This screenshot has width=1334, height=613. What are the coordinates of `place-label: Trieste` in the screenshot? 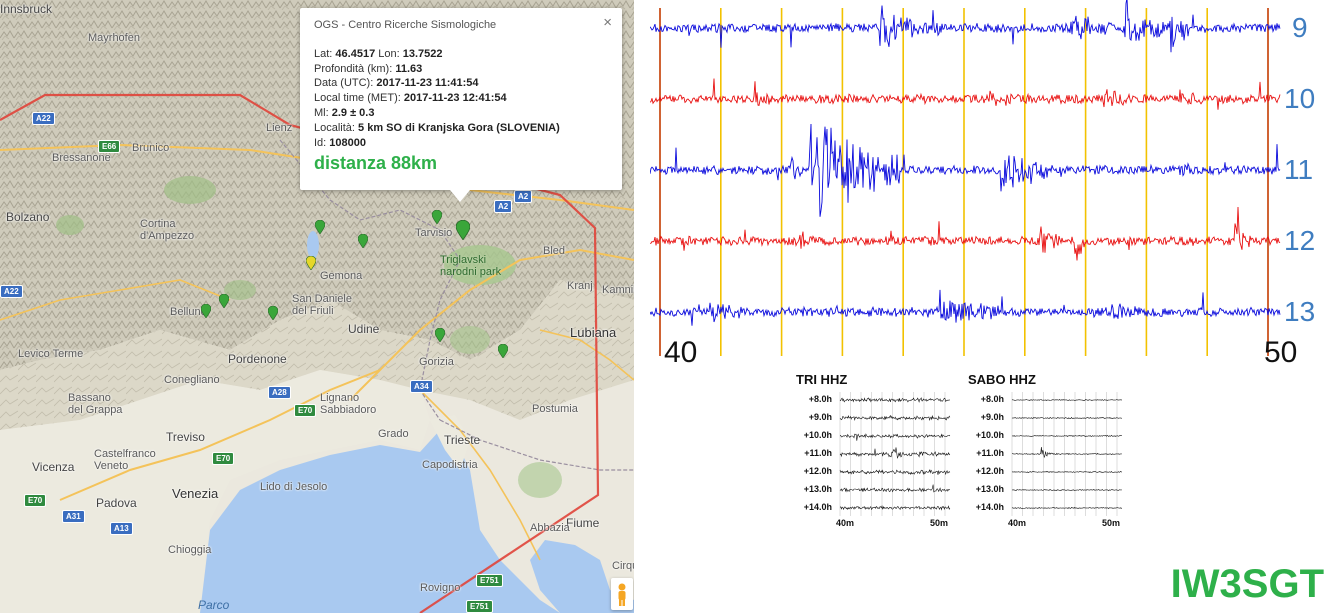 It's located at (462, 440).